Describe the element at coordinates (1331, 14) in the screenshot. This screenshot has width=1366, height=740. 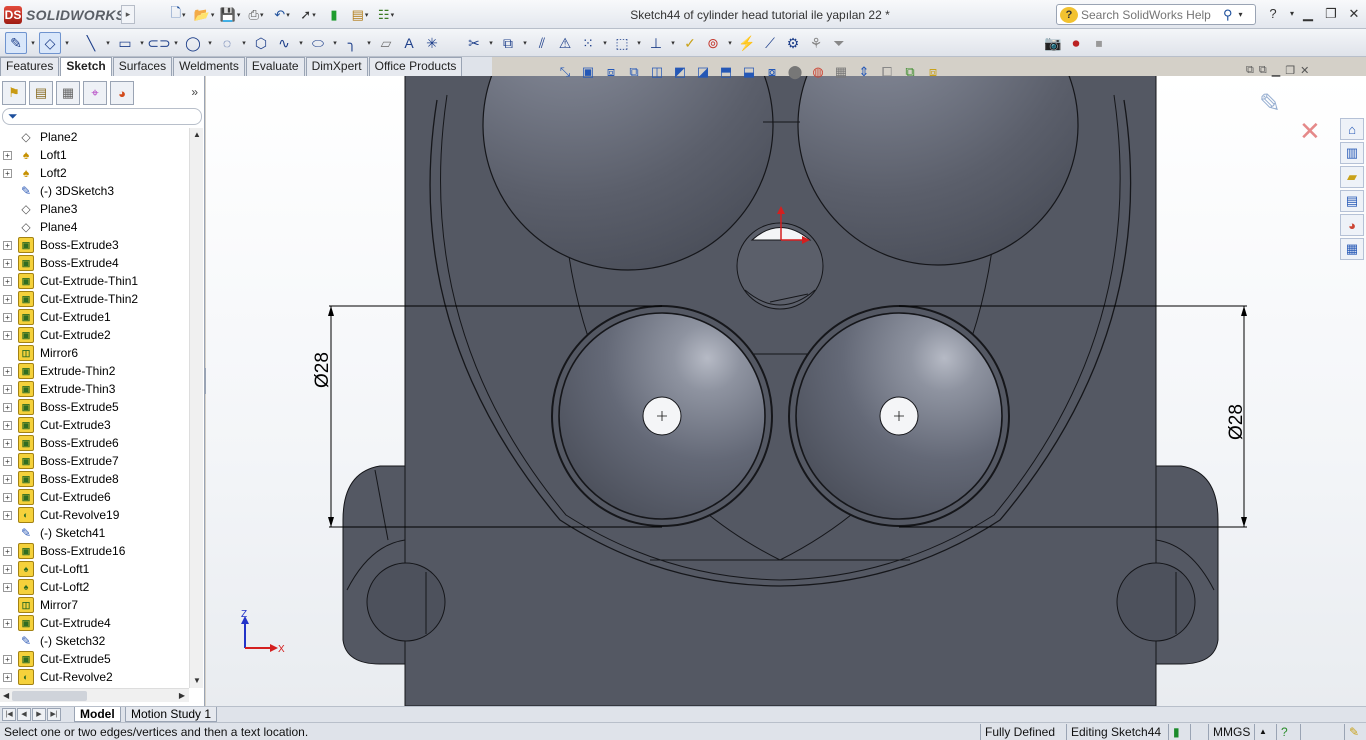
I see `restore-button: ❐` at that location.